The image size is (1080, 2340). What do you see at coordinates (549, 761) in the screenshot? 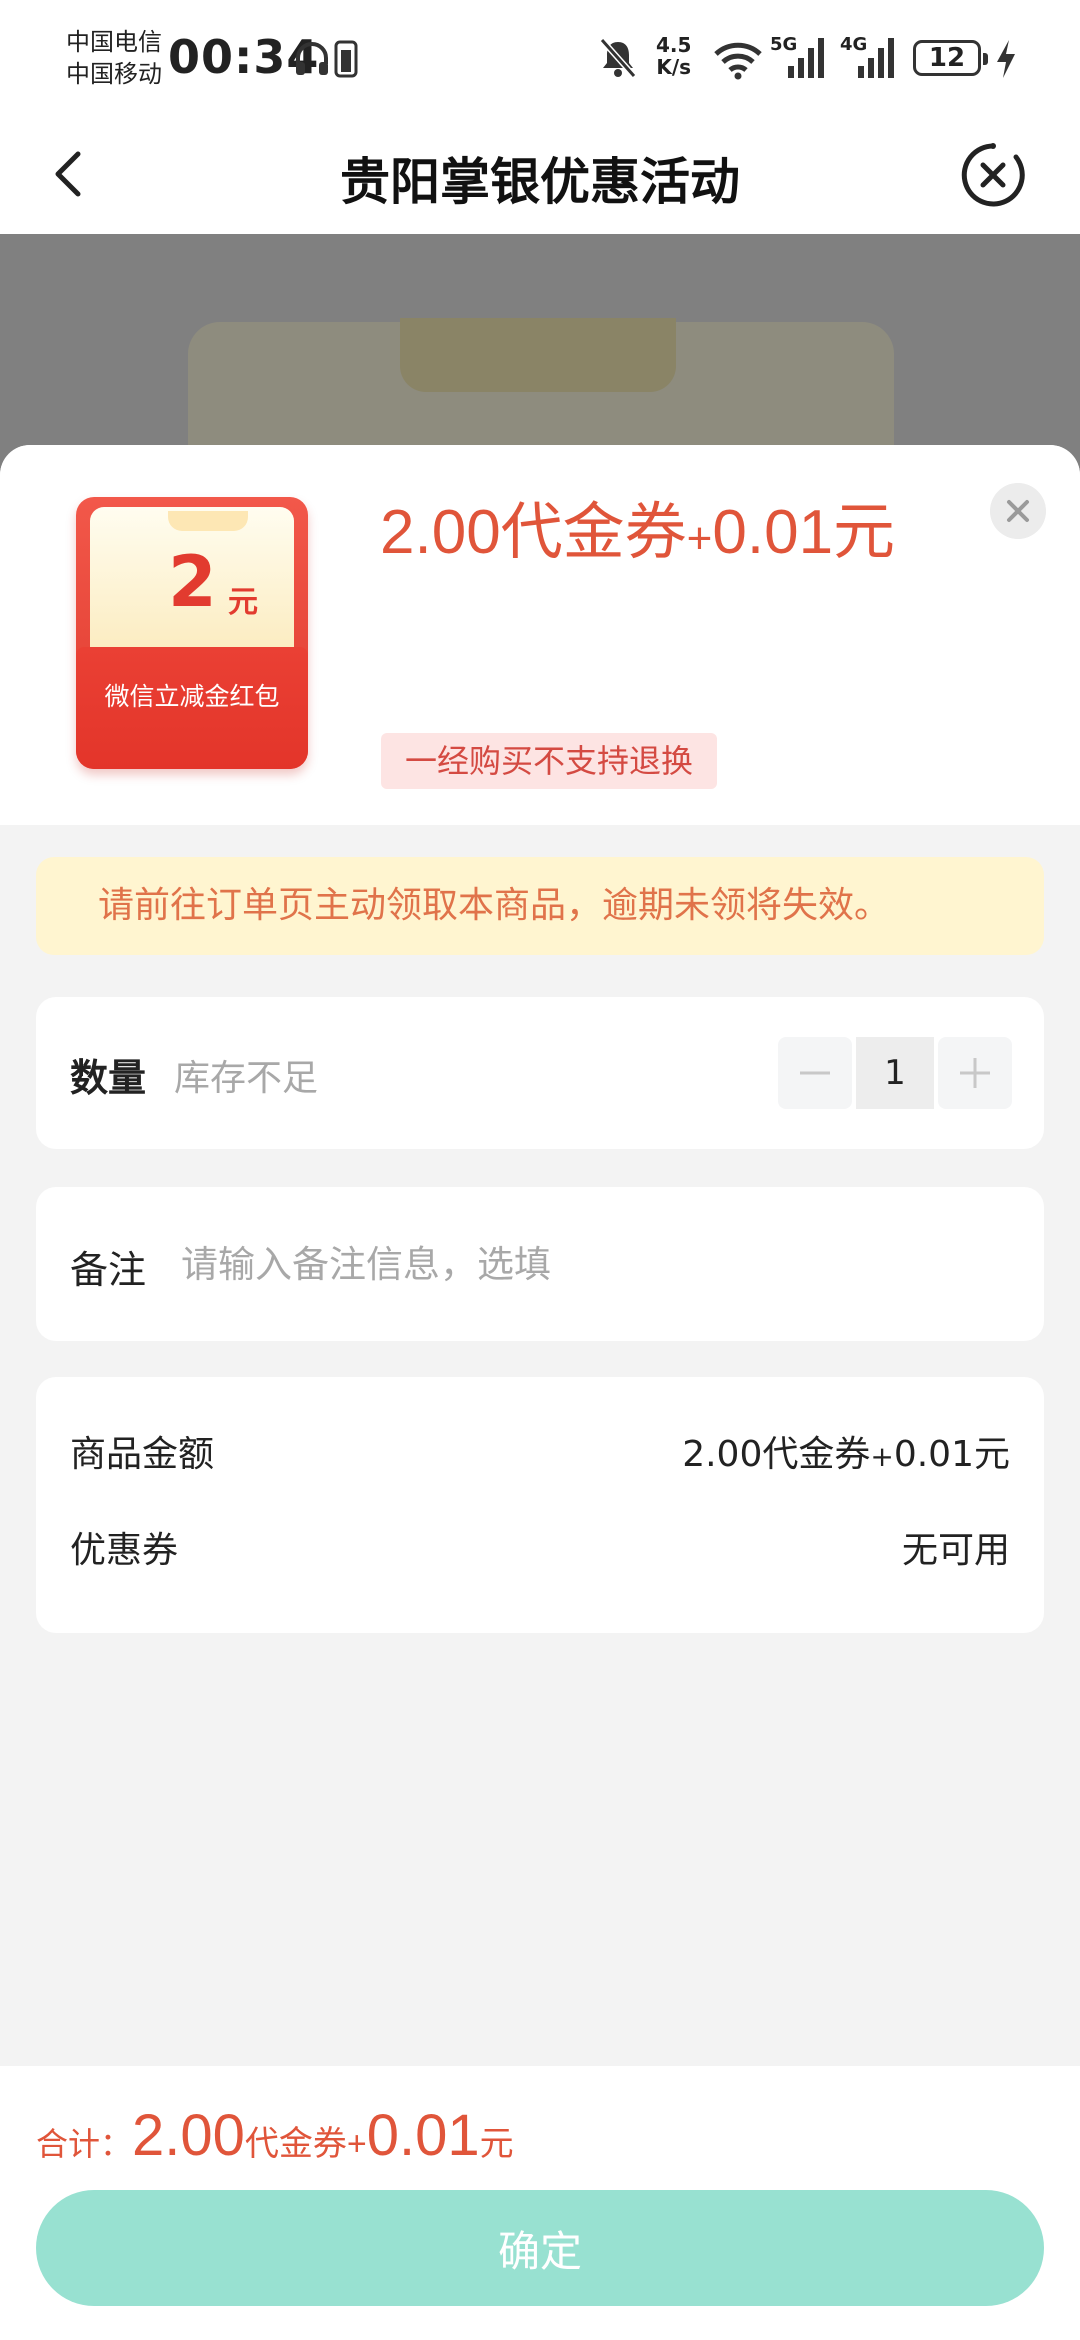
I see `no-refund-tag: 一经购买不支持退换` at bounding box center [549, 761].